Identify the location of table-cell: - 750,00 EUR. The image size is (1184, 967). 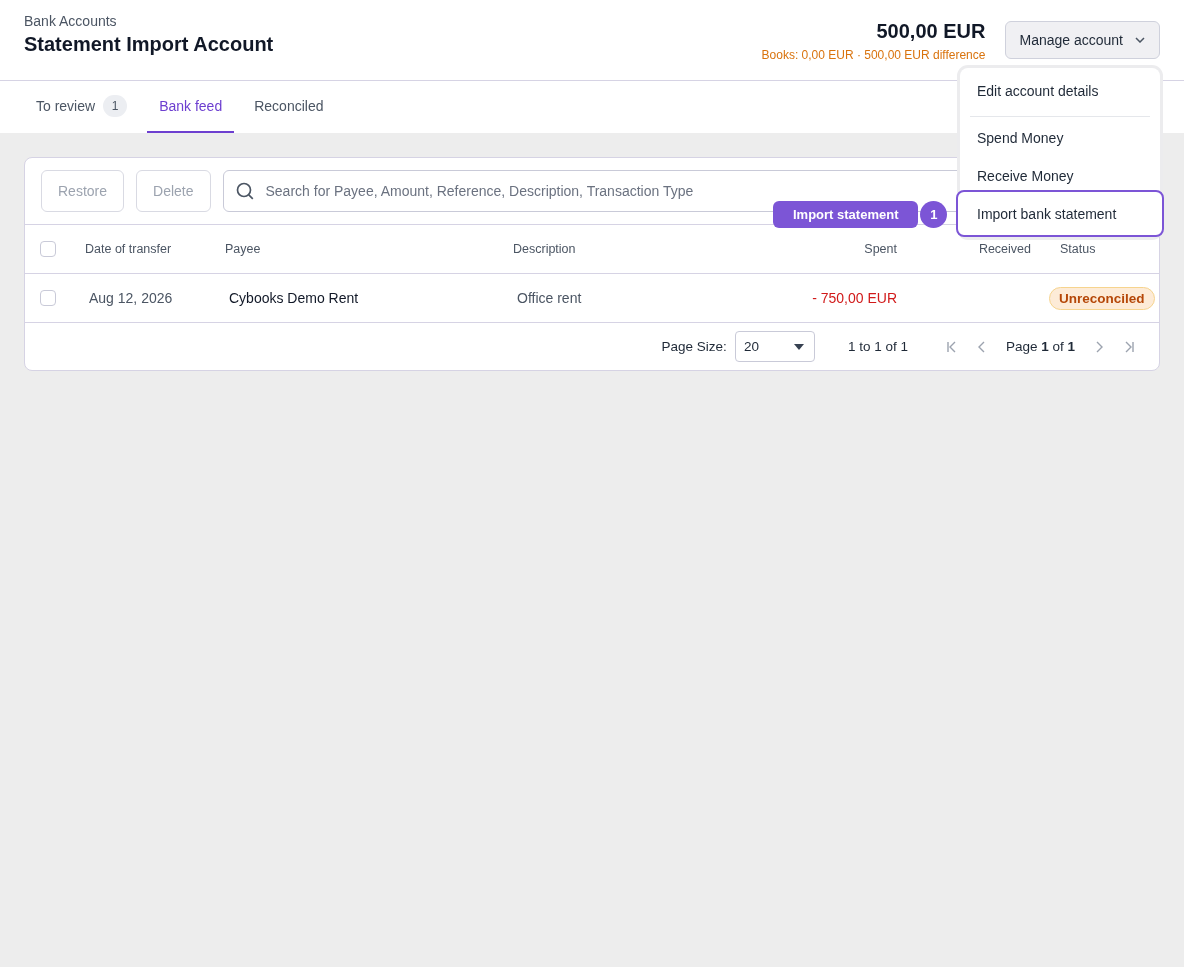
(854, 298).